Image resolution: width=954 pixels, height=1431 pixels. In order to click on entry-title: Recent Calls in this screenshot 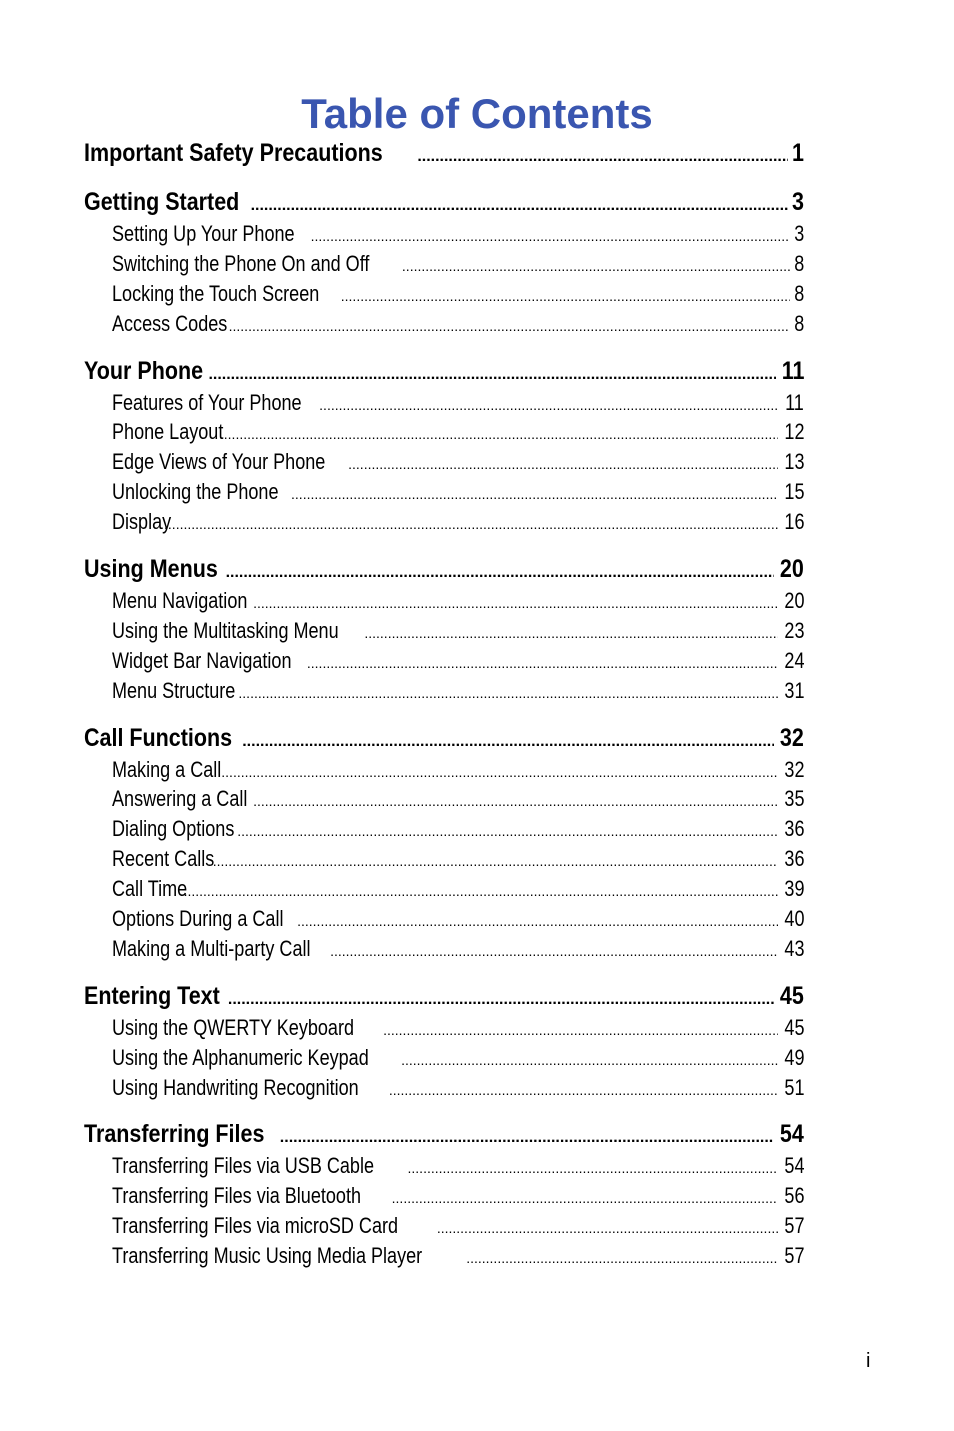, I will do `click(163, 859)`.